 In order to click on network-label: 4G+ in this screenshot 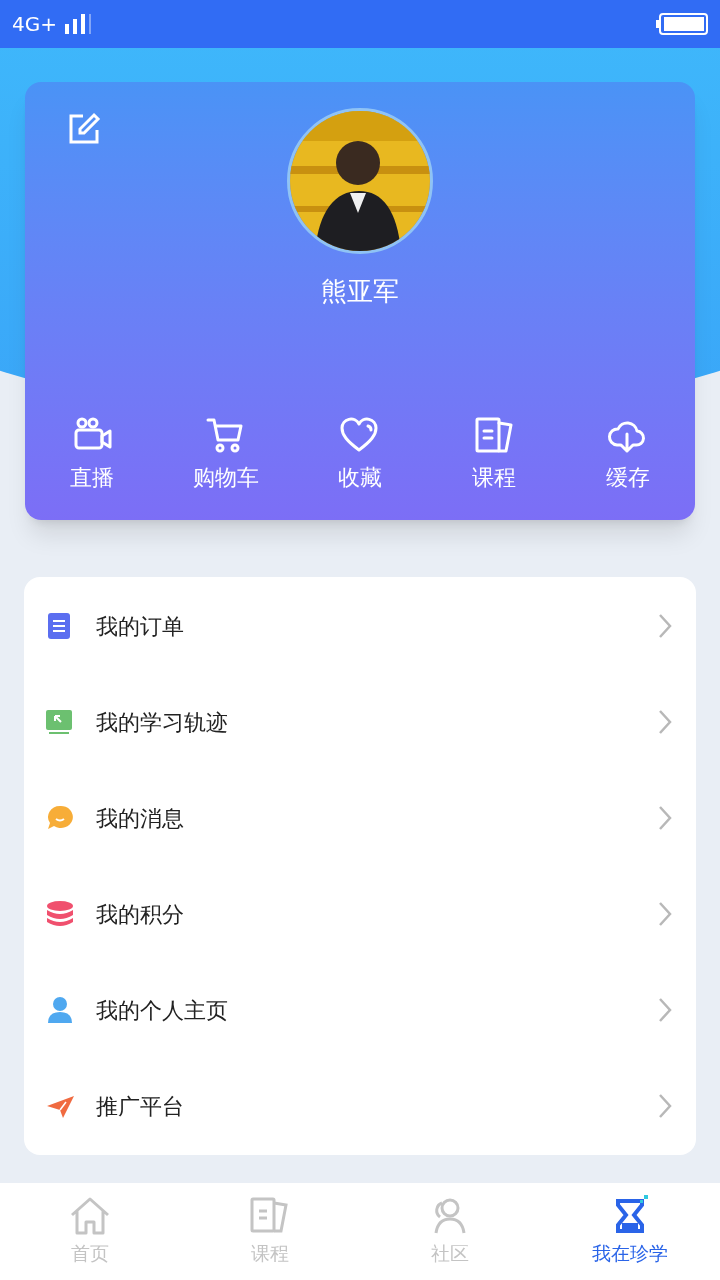, I will do `click(34, 24)`.